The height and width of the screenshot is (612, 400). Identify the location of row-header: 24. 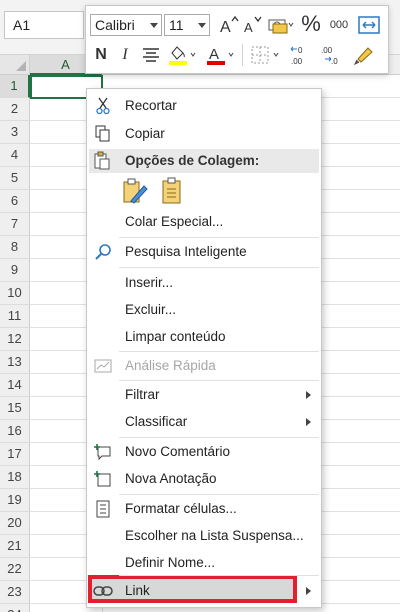
(15, 608).